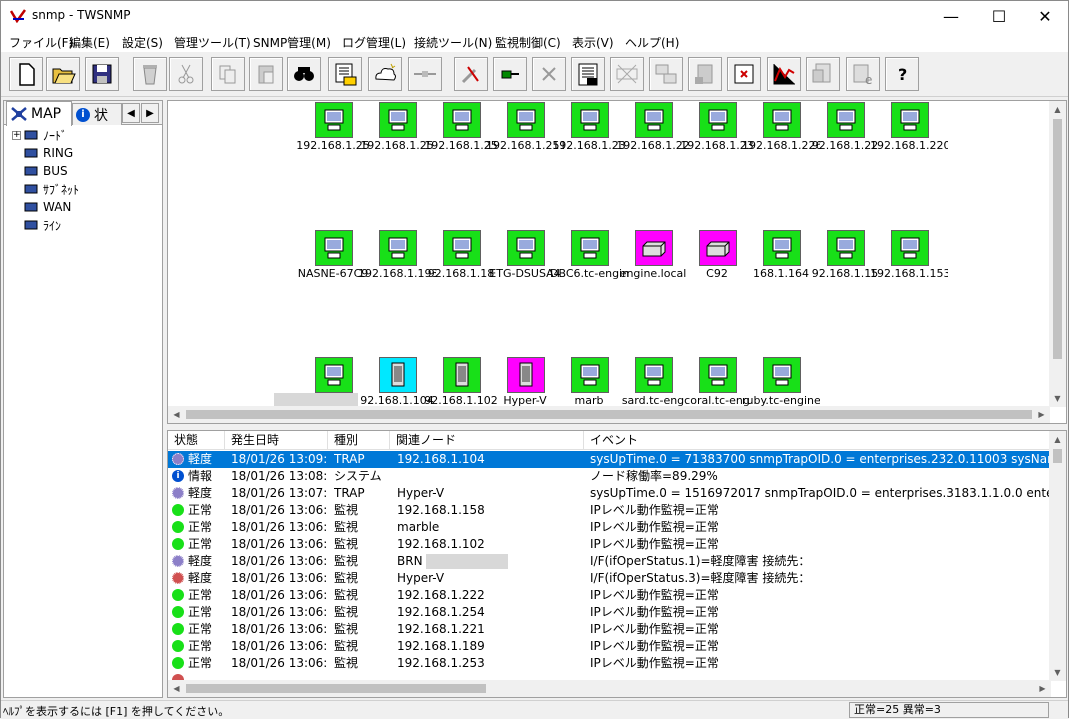 The height and width of the screenshot is (719, 1069). Describe the element at coordinates (292, 42) in the screenshot. I see `menu-item: SNMP管理(M)` at that location.